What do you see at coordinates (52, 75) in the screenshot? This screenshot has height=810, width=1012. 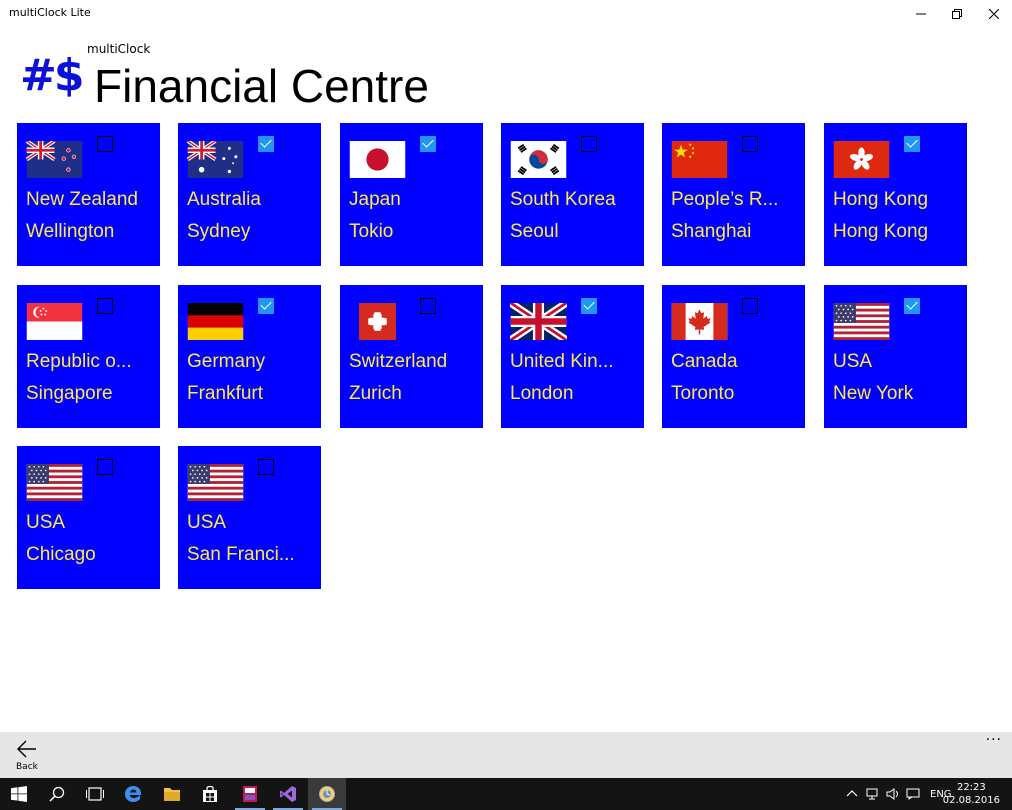 I see `app-logo: #$` at bounding box center [52, 75].